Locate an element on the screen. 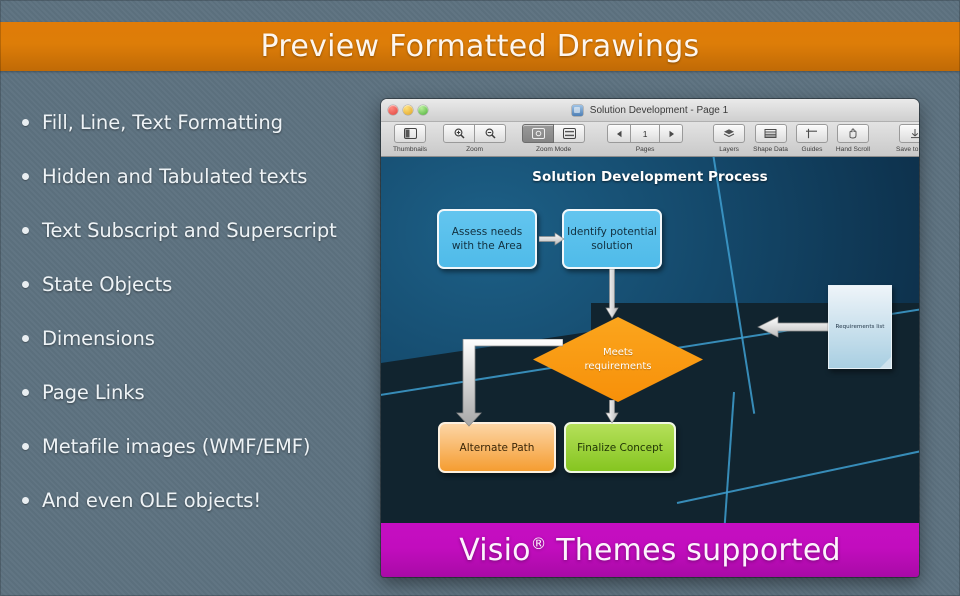 The image size is (960, 596). hand-scroll-label: Hand Scroll is located at coordinates (853, 149).